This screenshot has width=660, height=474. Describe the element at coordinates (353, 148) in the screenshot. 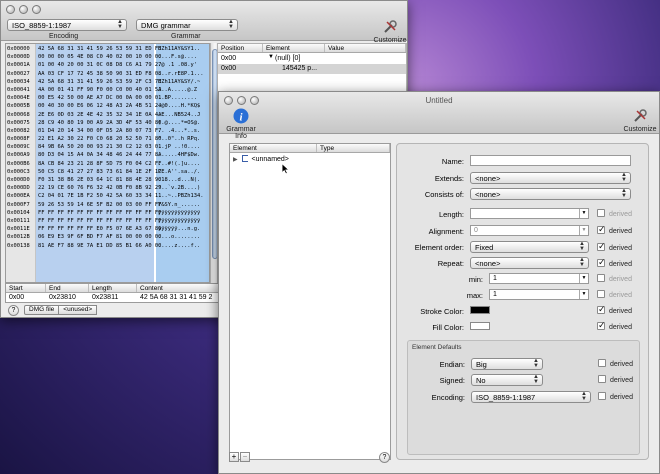

I see `col-type: Type` at that location.